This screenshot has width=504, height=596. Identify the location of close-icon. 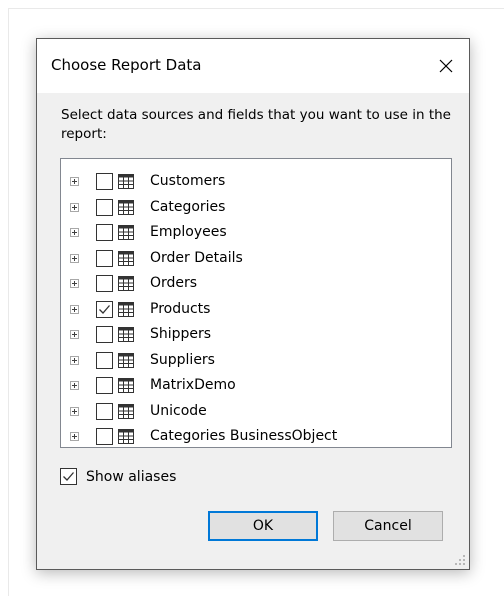
(446, 66).